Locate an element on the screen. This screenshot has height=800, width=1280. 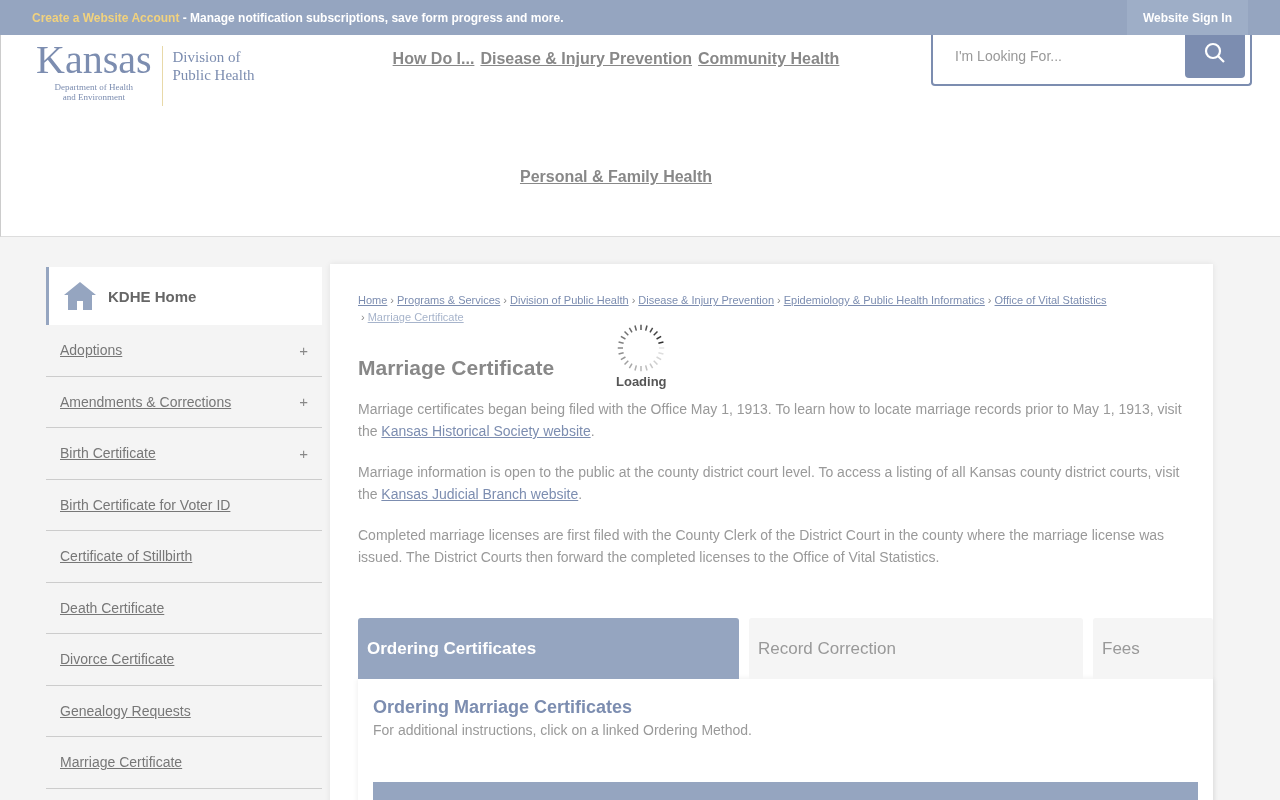
panel-instructions: For additional instructions, click on a linked Ordering Method. is located at coordinates (563, 730).